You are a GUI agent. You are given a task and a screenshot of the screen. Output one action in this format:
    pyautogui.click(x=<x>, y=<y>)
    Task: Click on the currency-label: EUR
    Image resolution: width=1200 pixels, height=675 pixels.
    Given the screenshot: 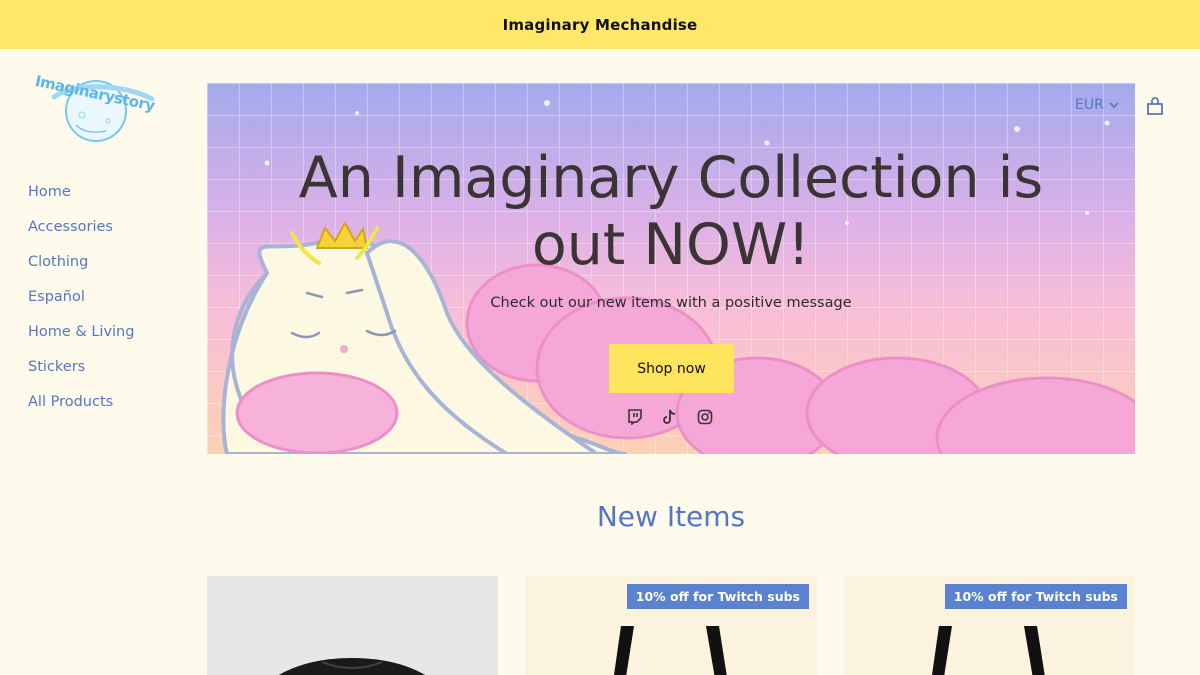 What is the action you would take?
    pyautogui.click(x=1089, y=105)
    